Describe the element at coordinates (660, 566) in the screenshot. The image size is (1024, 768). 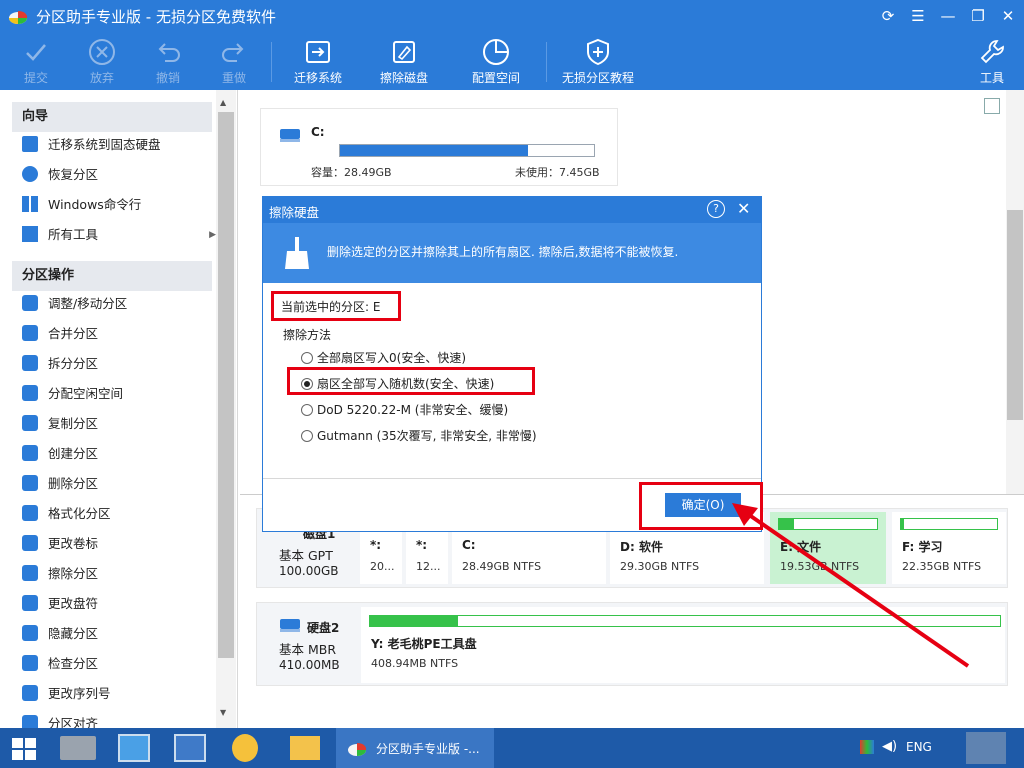
I see `partition-info: 29.30GB NTFS` at that location.